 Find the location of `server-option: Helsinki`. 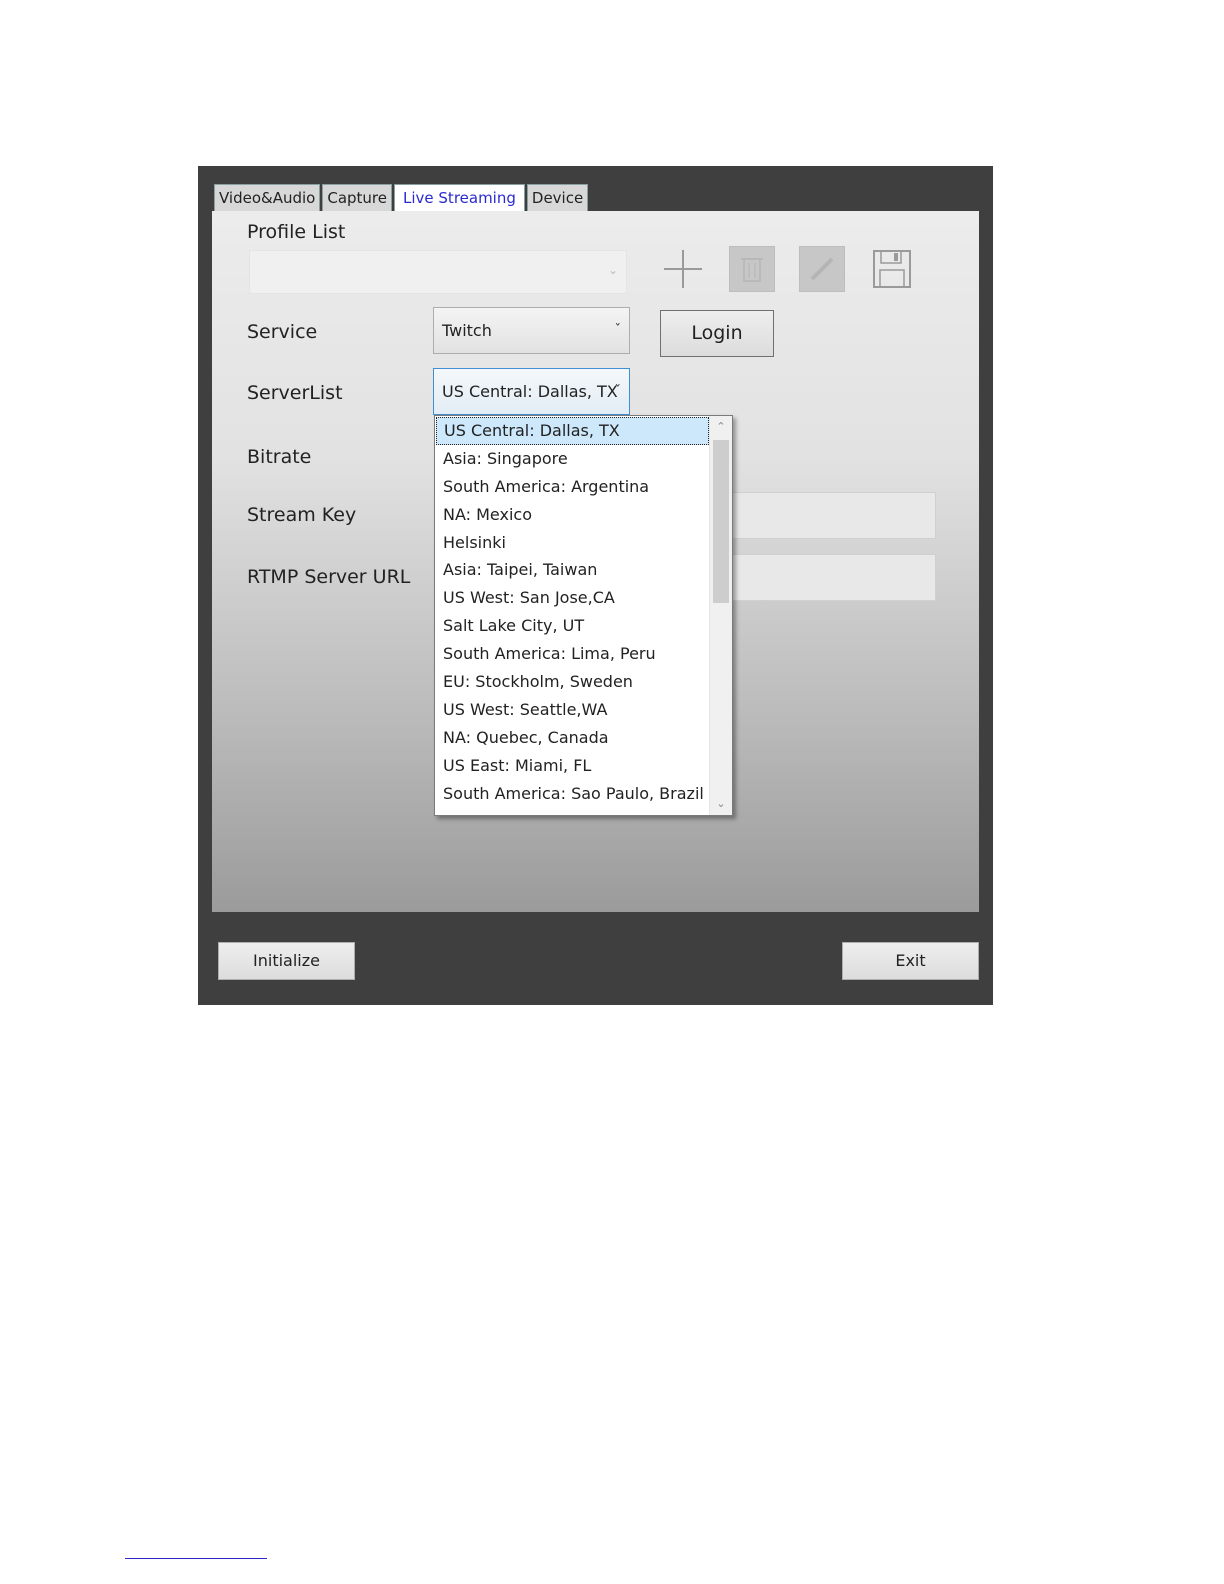

server-option: Helsinki is located at coordinates (572, 543).